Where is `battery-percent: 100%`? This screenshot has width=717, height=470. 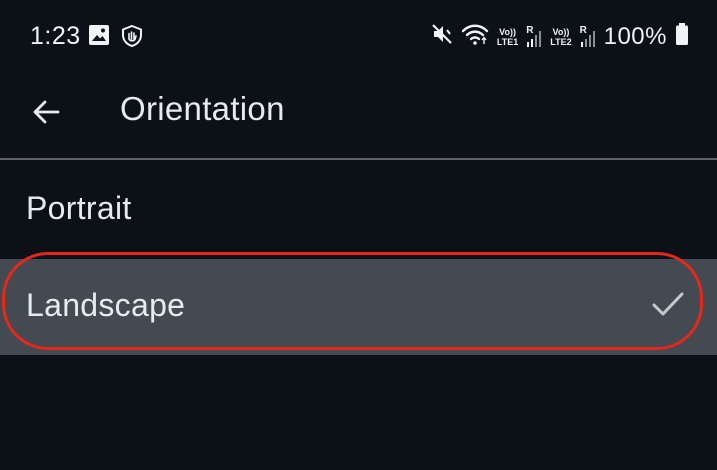 battery-percent: 100% is located at coordinates (635, 36).